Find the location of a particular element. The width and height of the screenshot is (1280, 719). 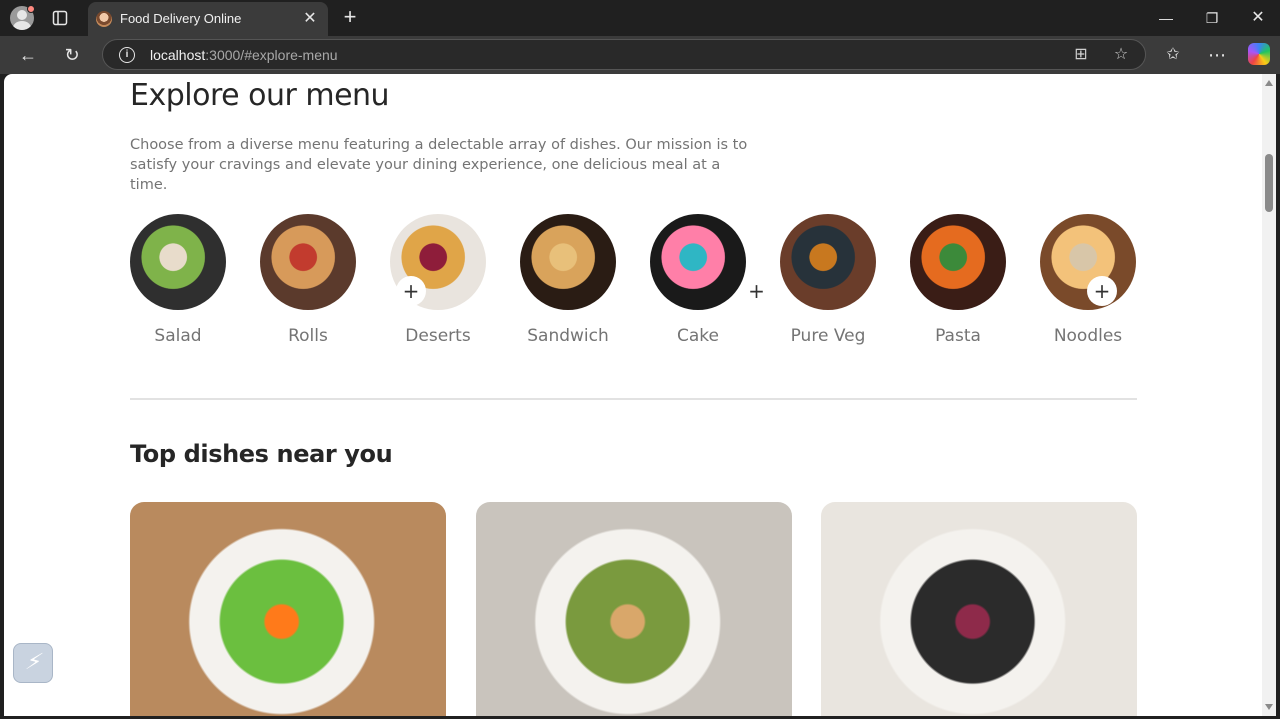

close-icon: ✕ is located at coordinates (310, 19).